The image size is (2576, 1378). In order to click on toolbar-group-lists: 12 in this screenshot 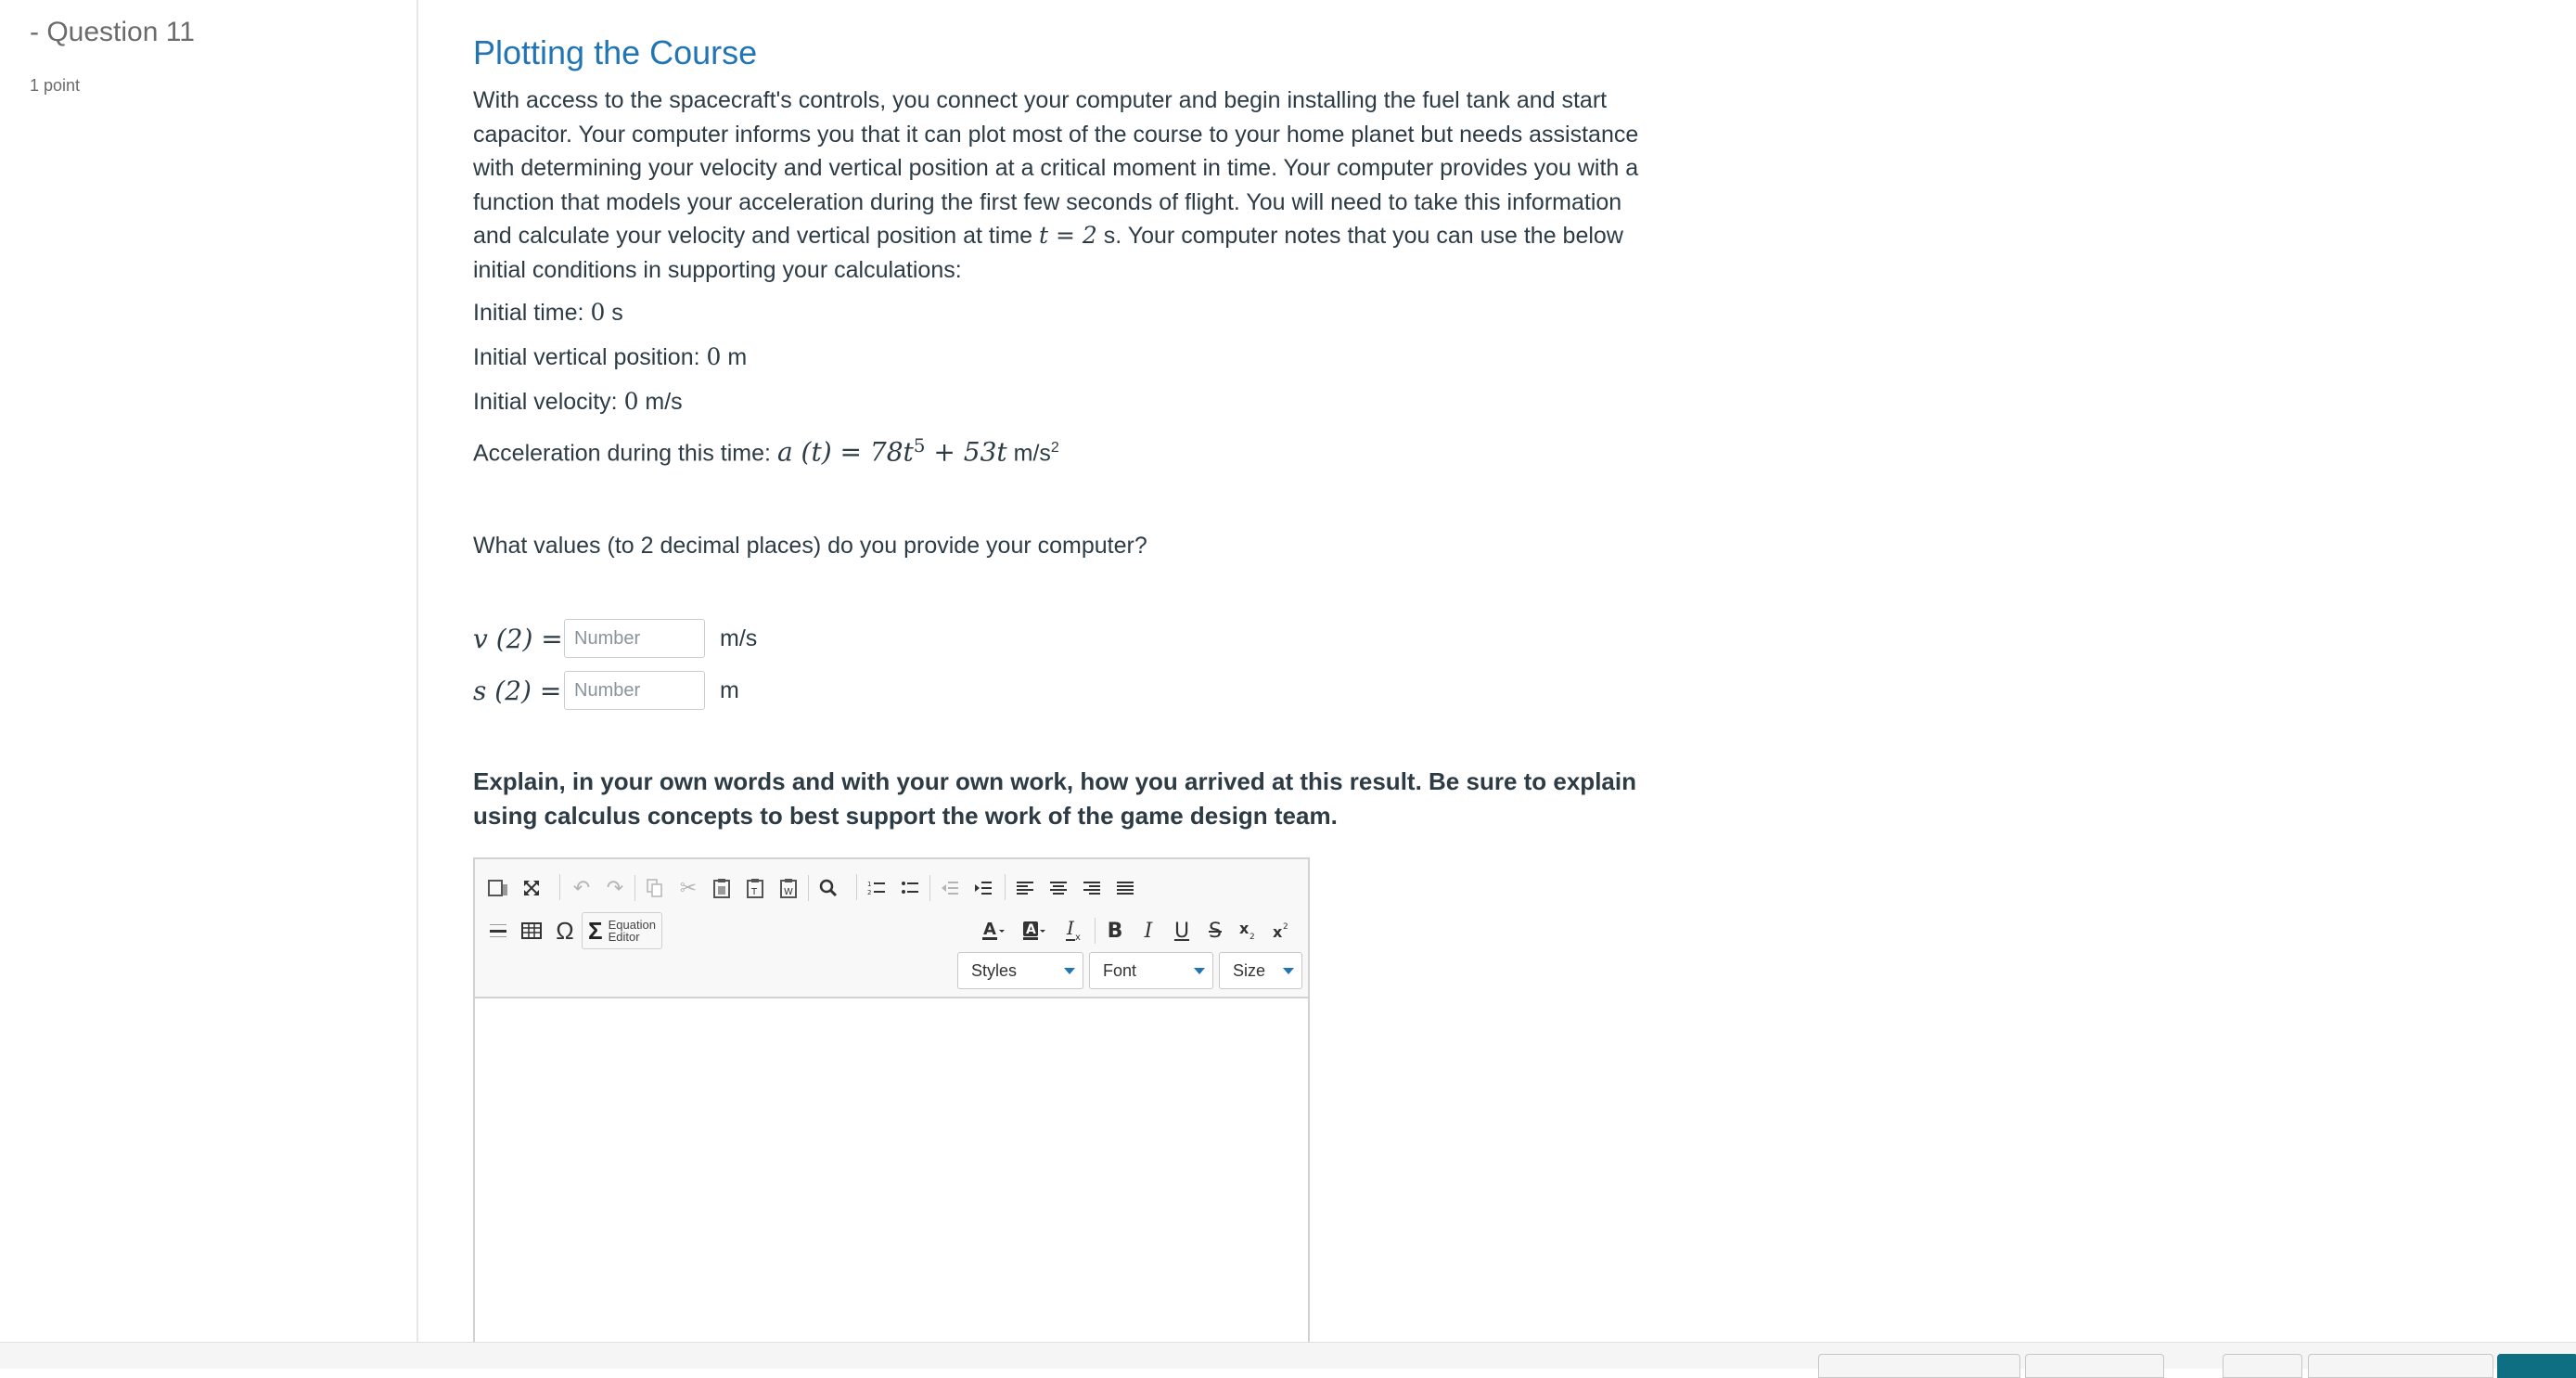, I will do `click(930, 888)`.